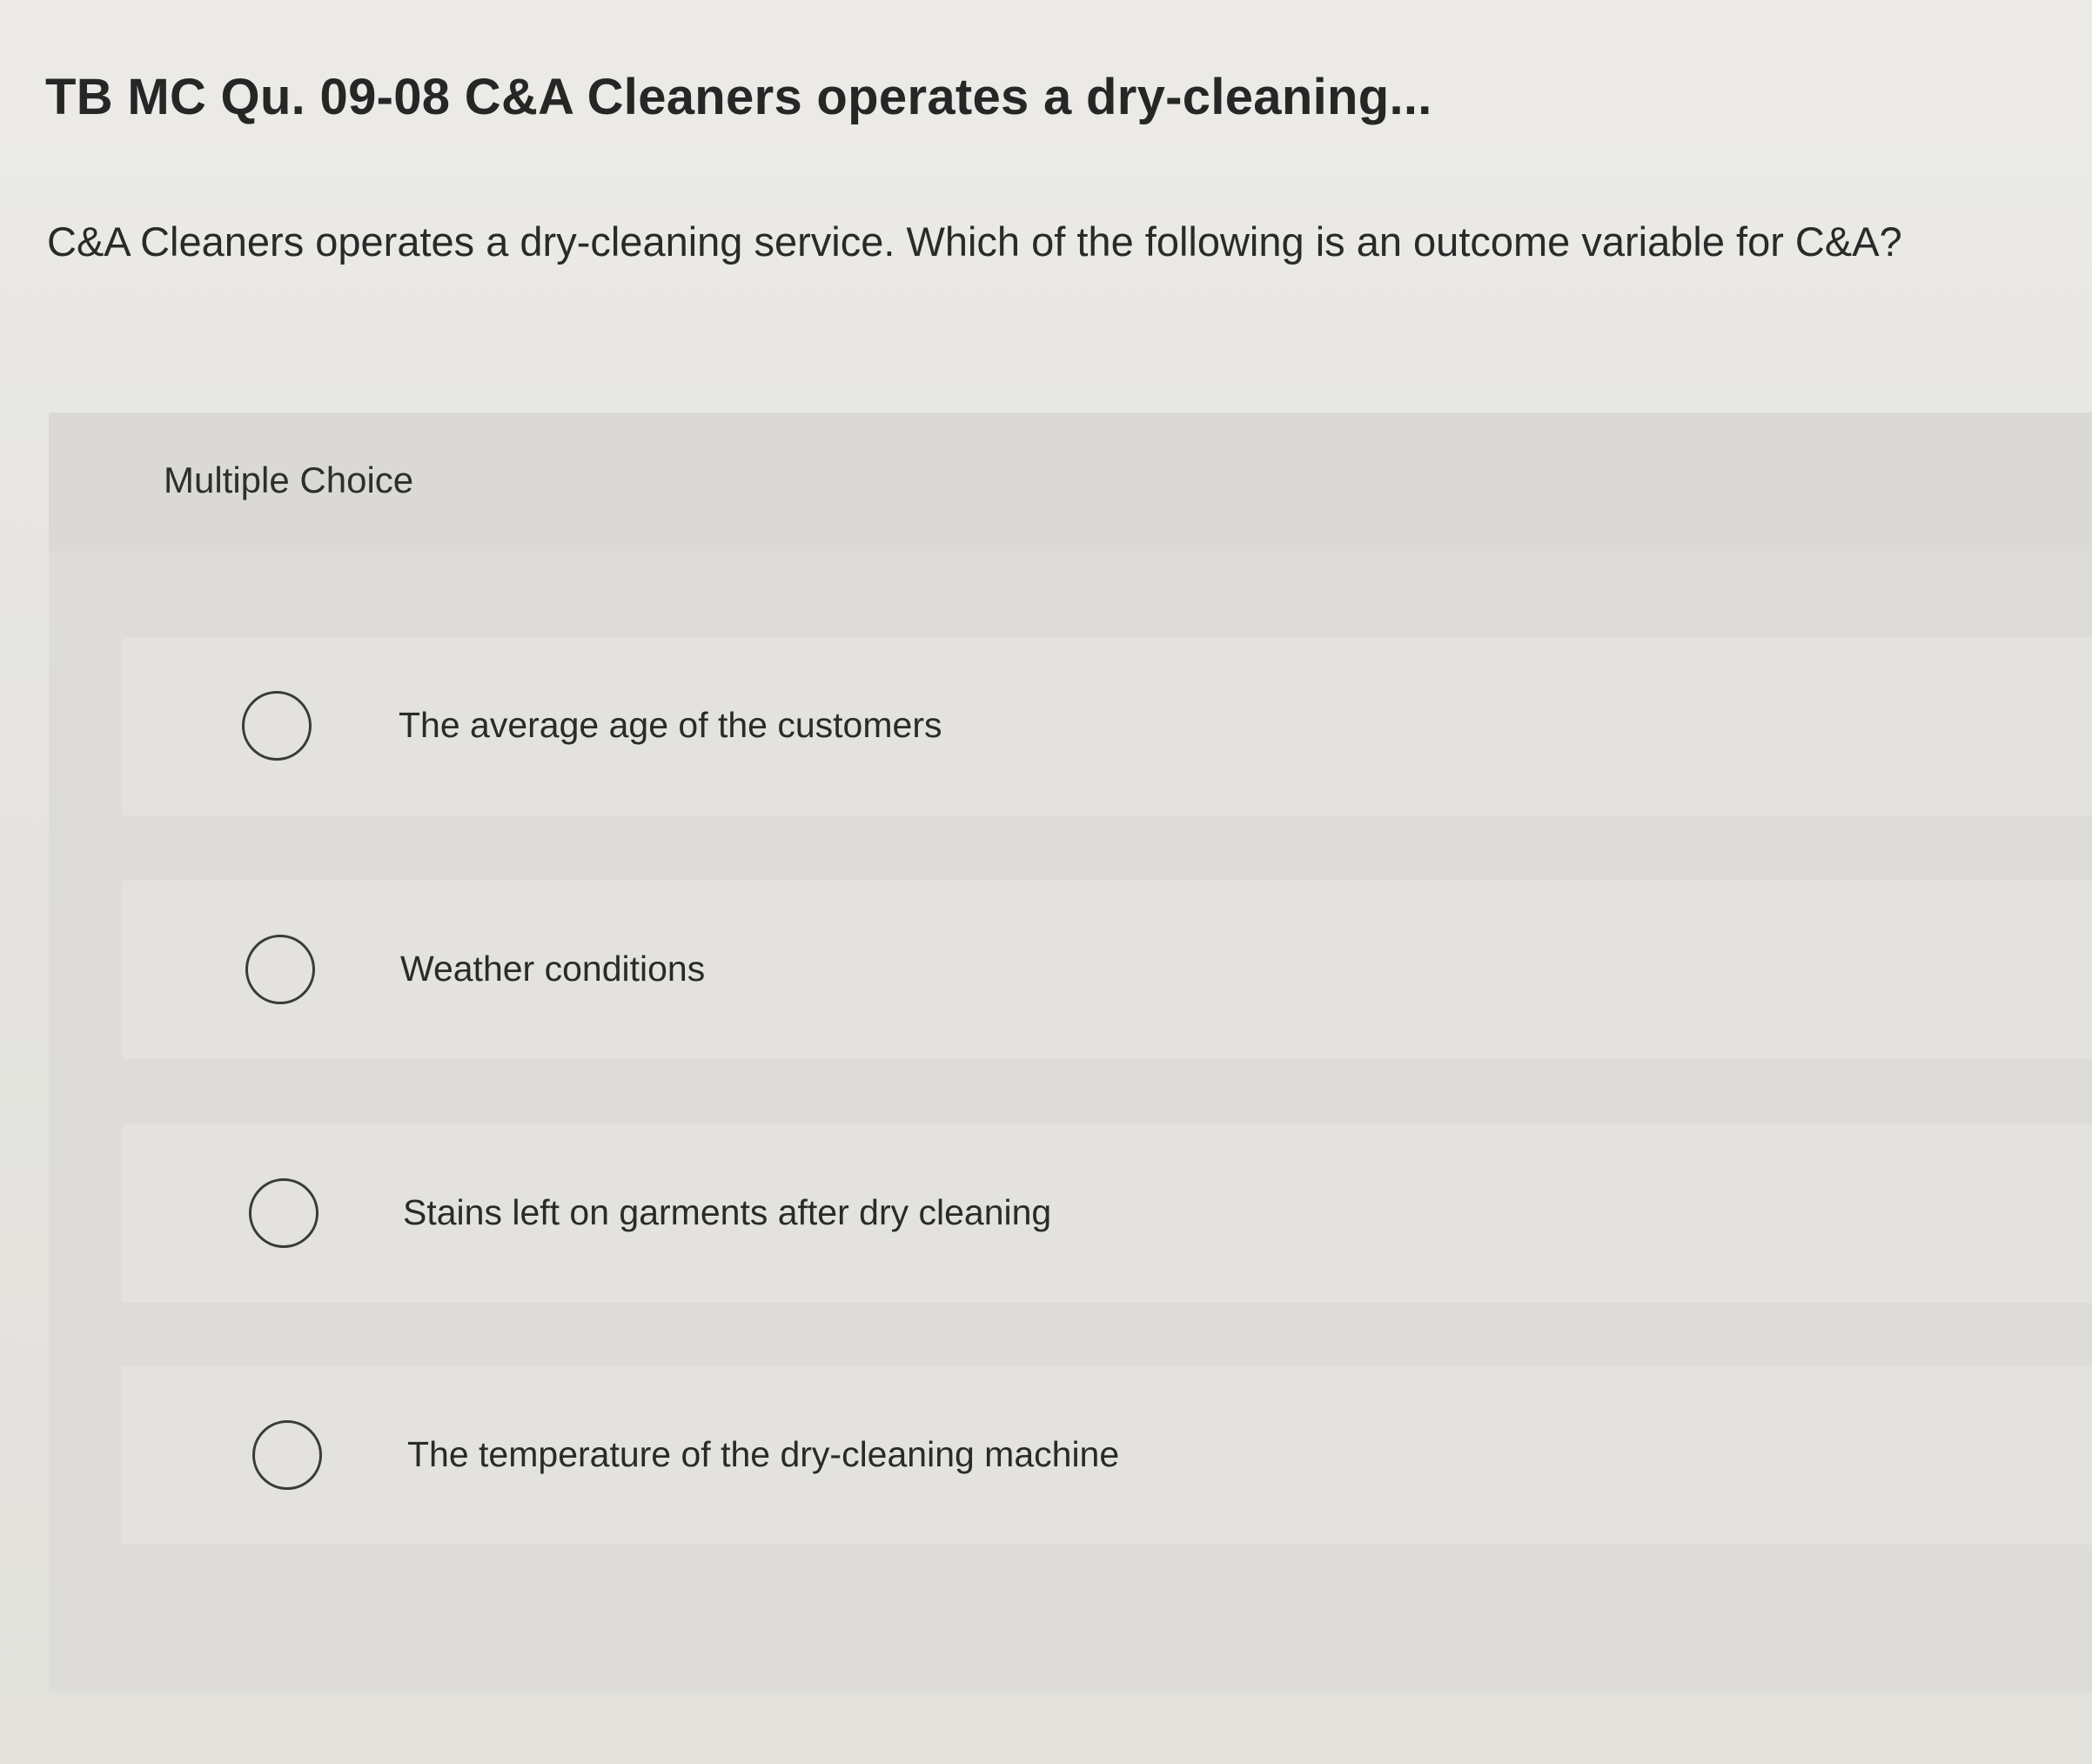 The width and height of the screenshot is (2092, 1764). I want to click on multiple-choice-label: Multiple Choice, so click(289, 480).